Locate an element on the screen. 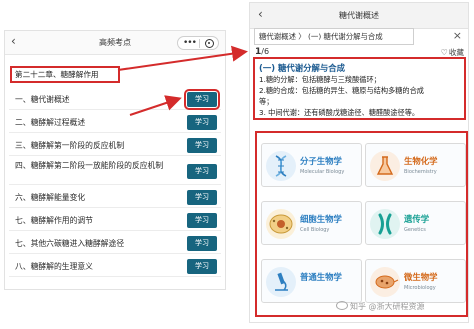  content-heading: (一) 糖代谢分解与合成 is located at coordinates (302, 68).